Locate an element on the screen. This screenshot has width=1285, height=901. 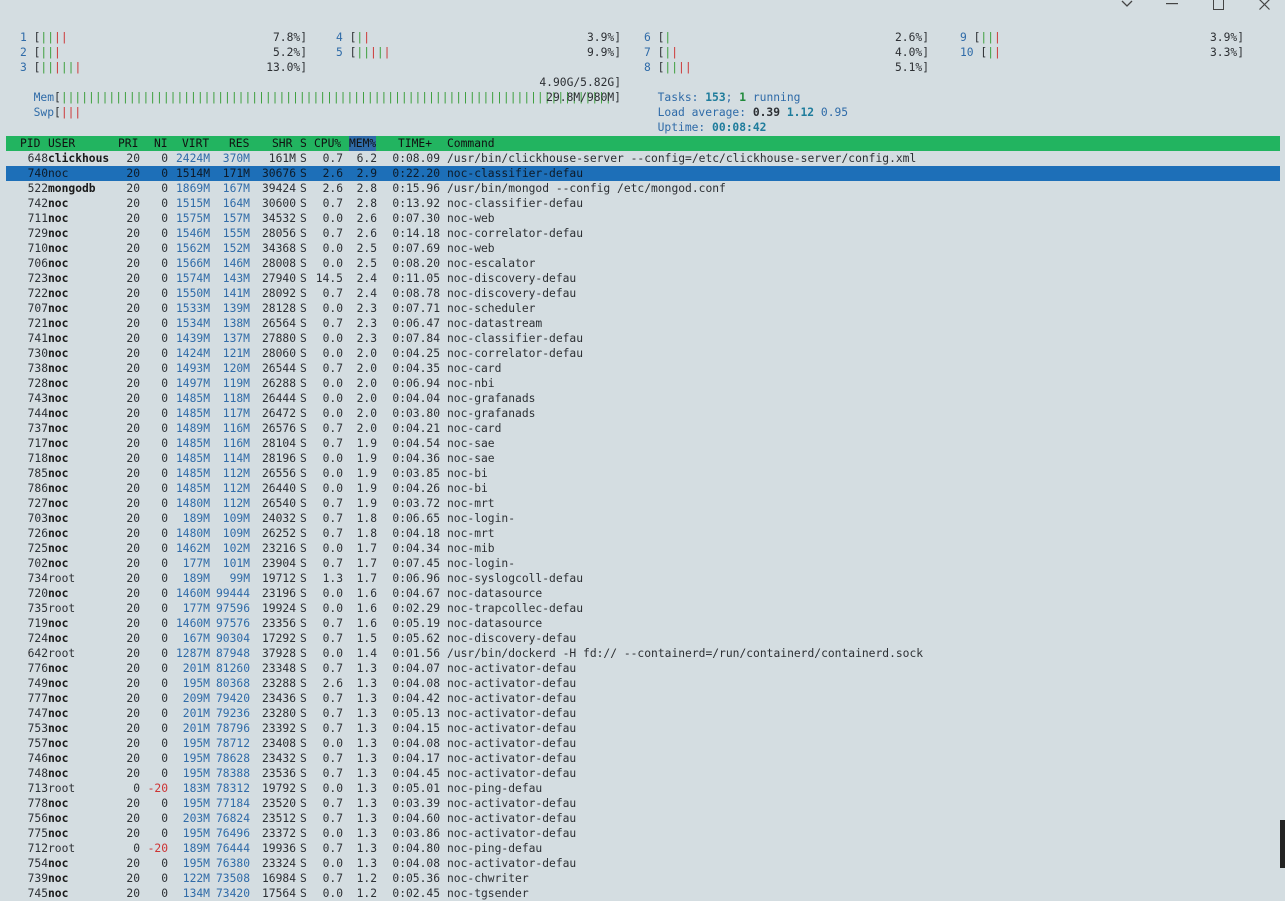
cell-mem: 2.4 is located at coordinates (366, 293).